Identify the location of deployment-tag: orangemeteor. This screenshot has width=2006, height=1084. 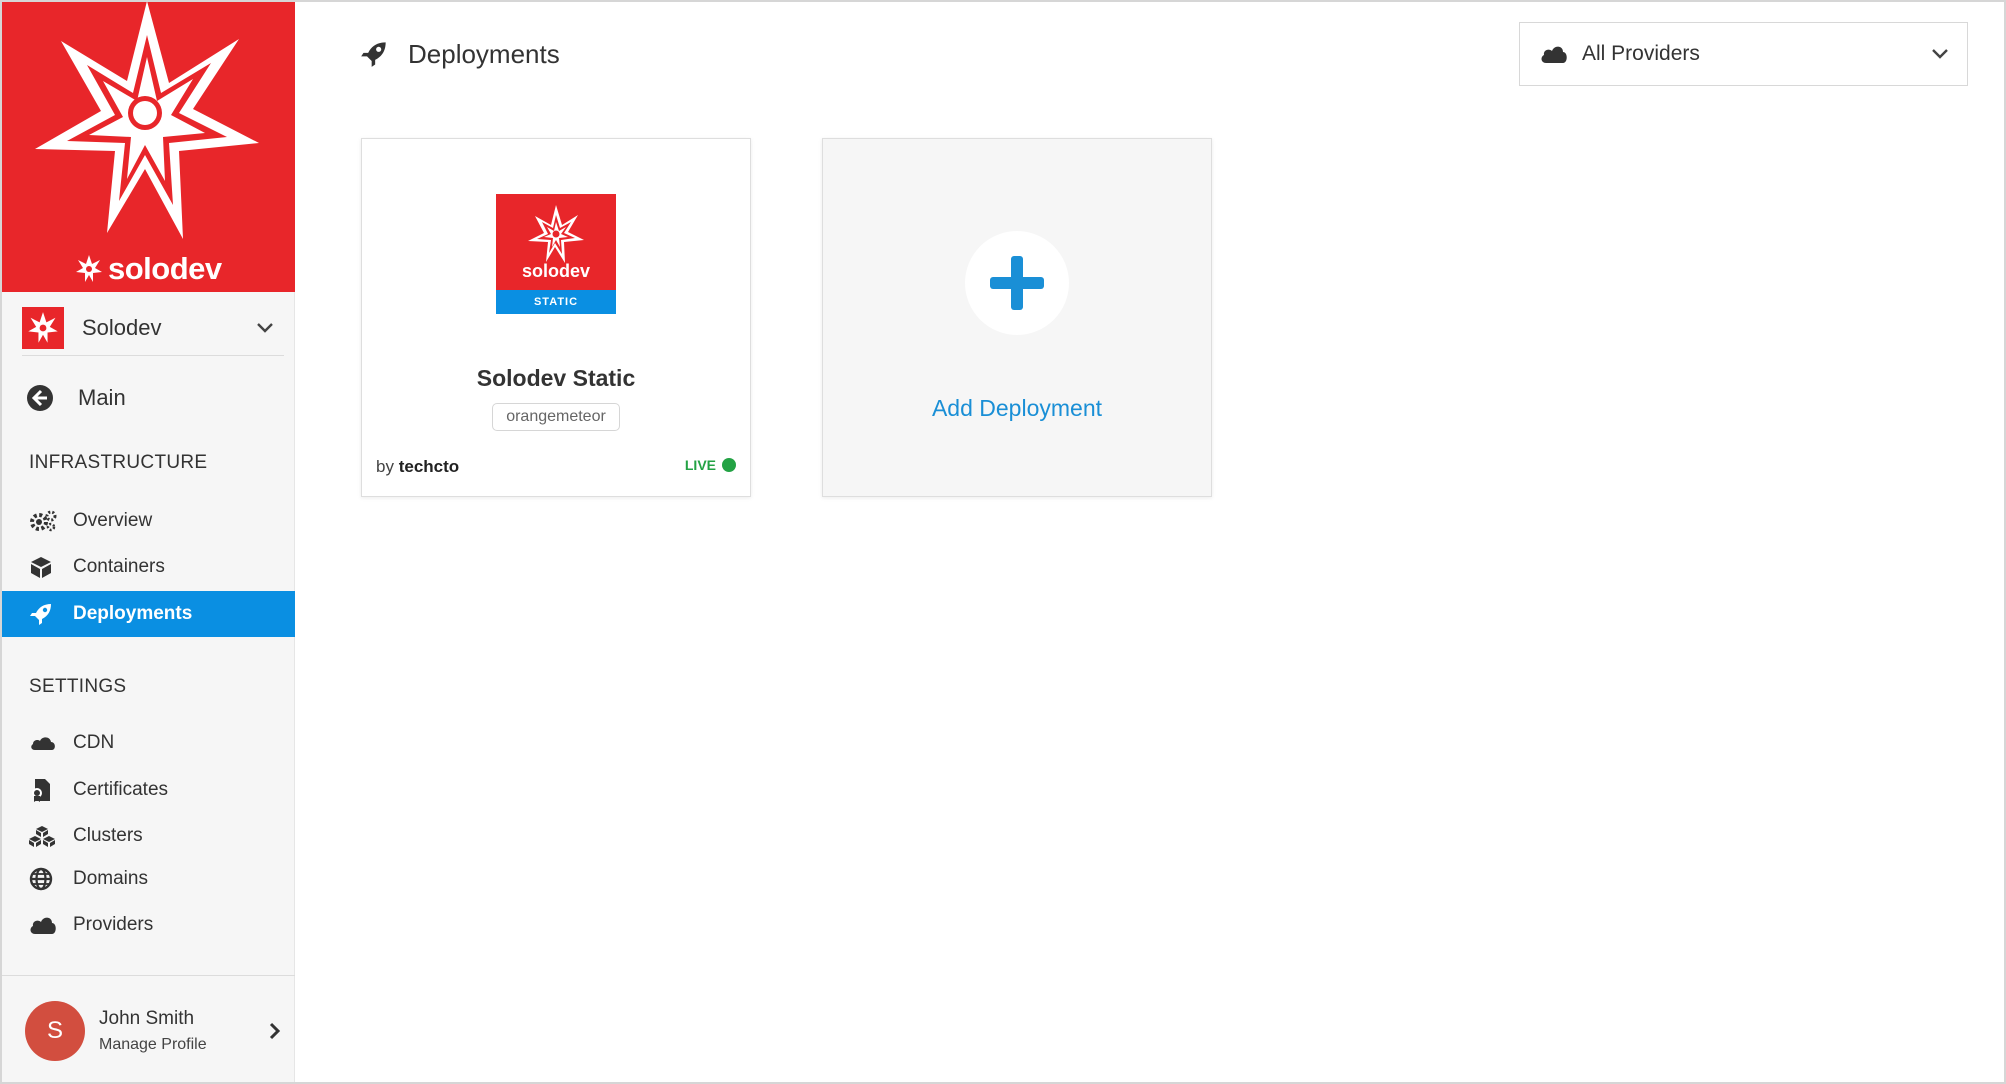
(556, 417).